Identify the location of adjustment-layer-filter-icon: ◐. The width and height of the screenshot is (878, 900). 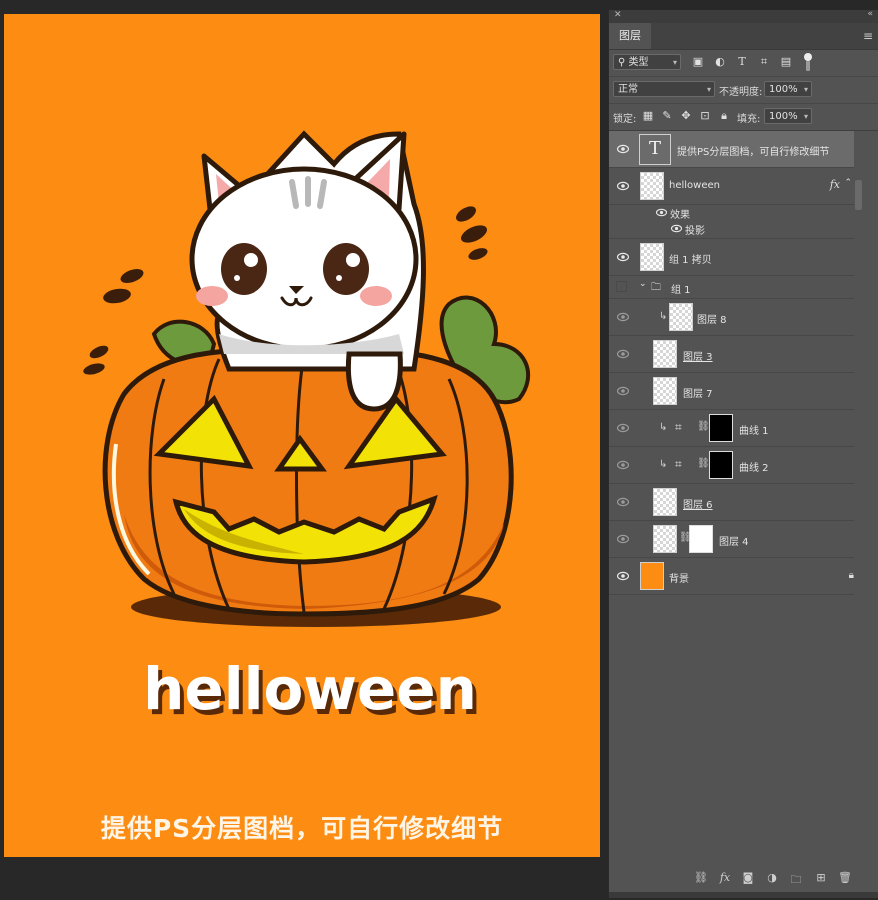
(720, 61).